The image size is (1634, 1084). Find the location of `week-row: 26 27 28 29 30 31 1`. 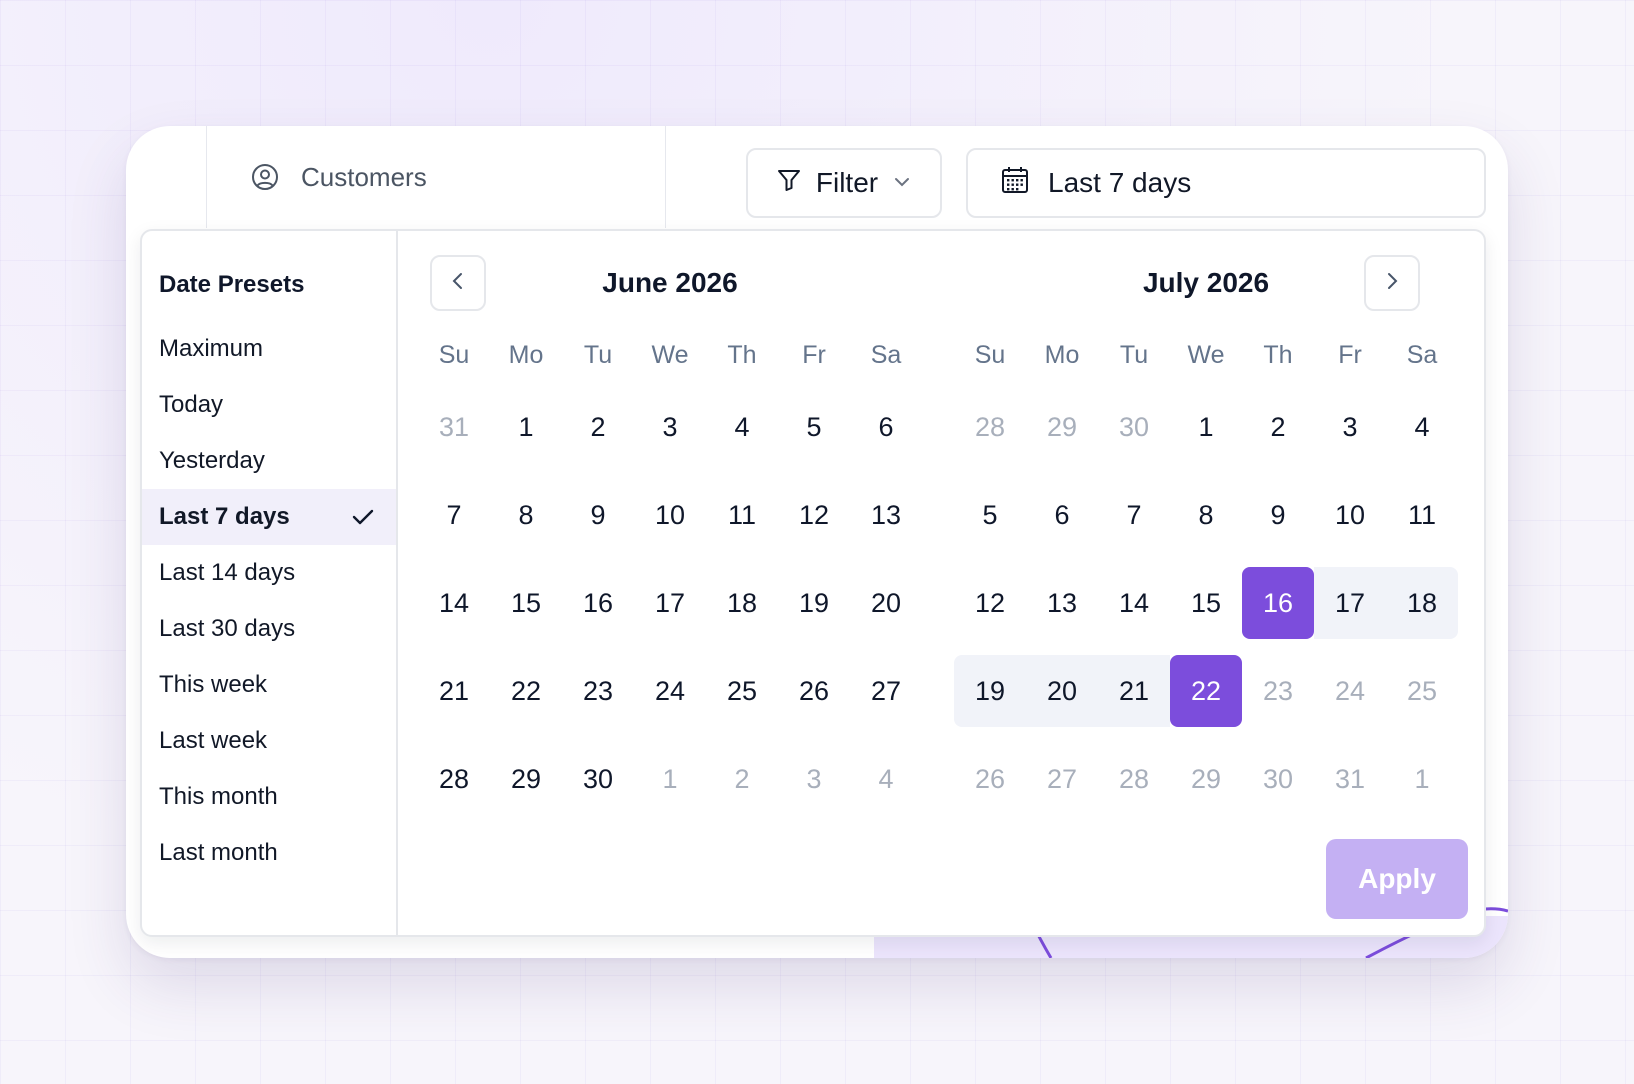

week-row: 26 27 28 29 30 31 1 is located at coordinates (1206, 779).